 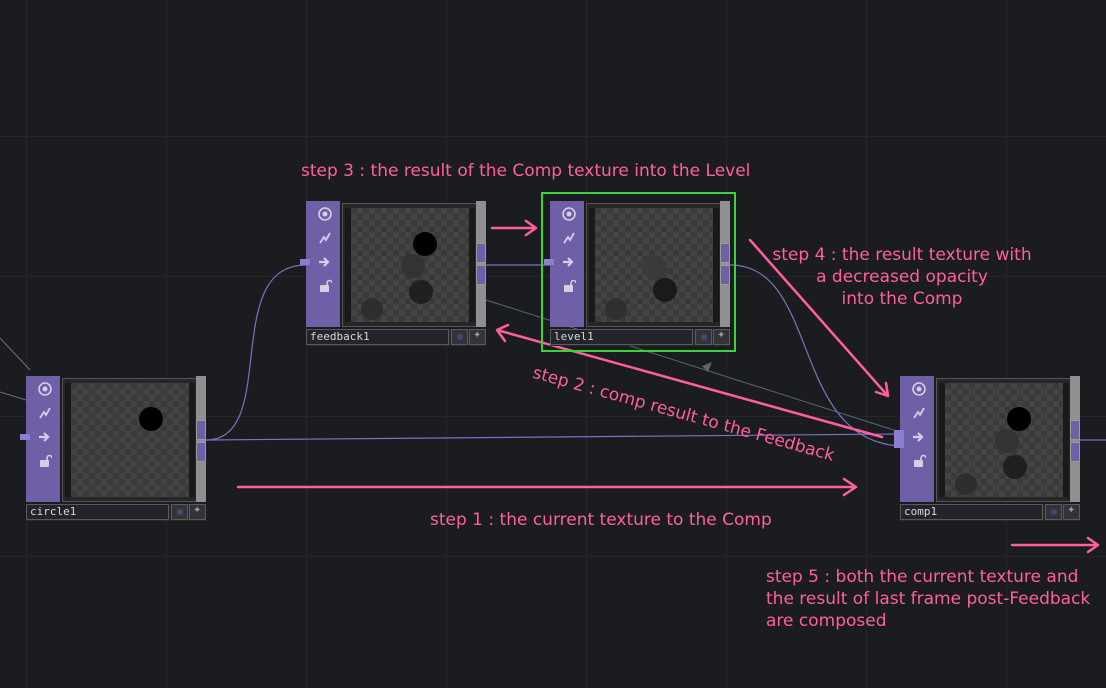 I want to click on node-circle1: circle1, so click(x=113, y=449).